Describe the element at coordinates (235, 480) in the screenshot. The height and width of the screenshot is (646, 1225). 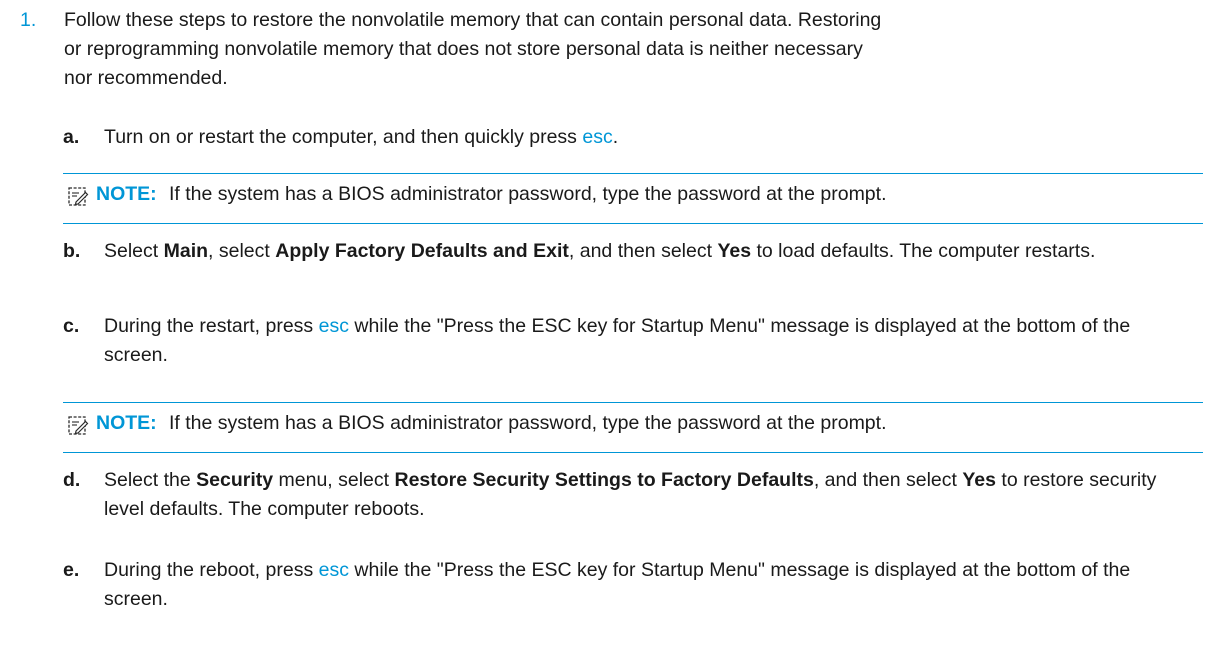
I see `menu-security: Security` at that location.